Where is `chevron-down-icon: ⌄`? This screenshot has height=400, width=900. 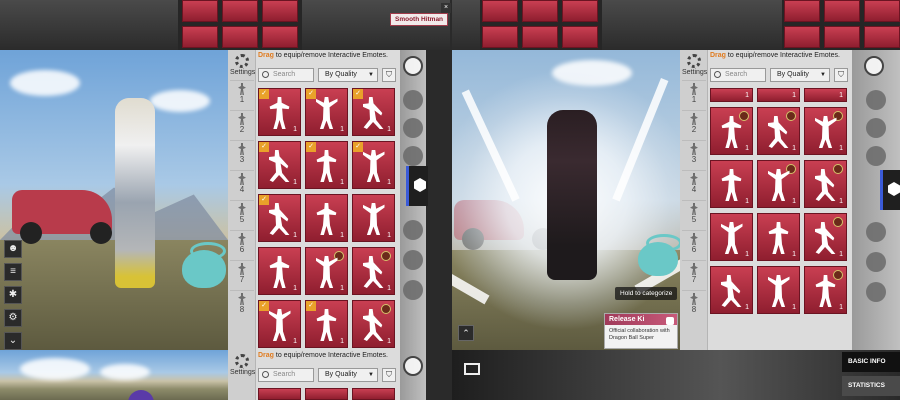
chevron-down-icon: ⌄ is located at coordinates (13, 341).